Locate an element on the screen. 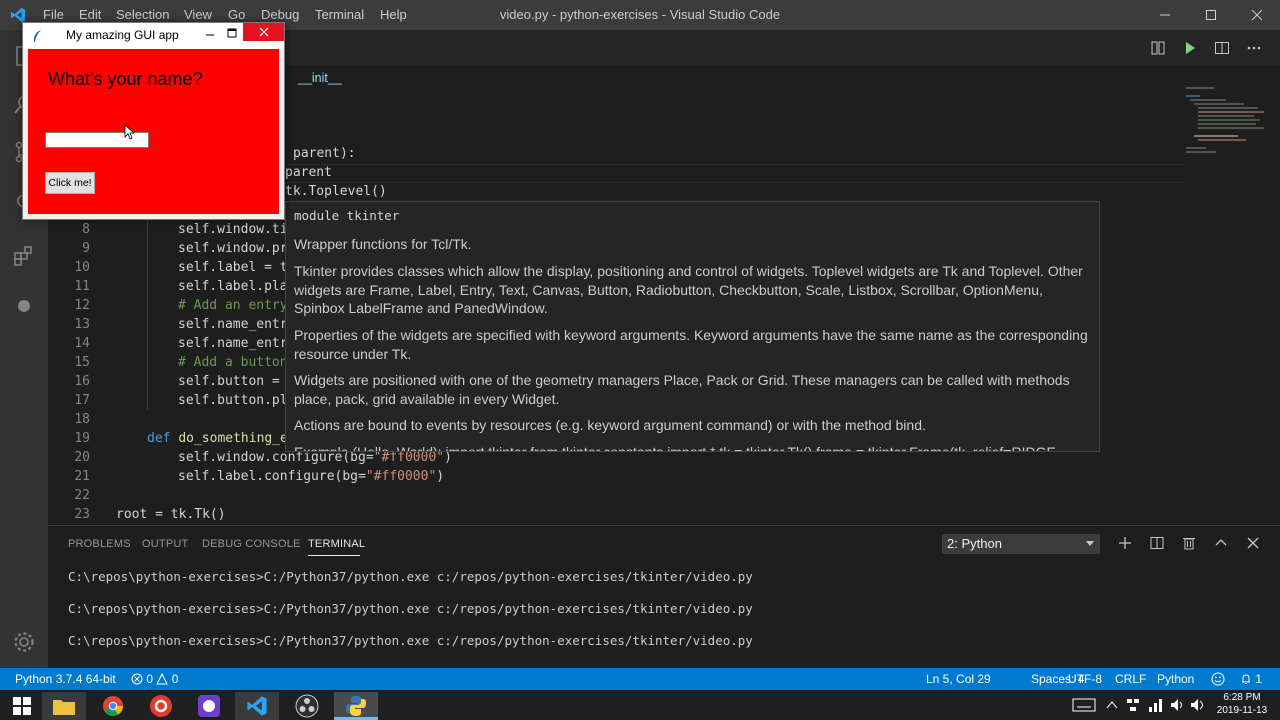 The width and height of the screenshot is (1280, 720). run-icon is located at coordinates (1190, 48).